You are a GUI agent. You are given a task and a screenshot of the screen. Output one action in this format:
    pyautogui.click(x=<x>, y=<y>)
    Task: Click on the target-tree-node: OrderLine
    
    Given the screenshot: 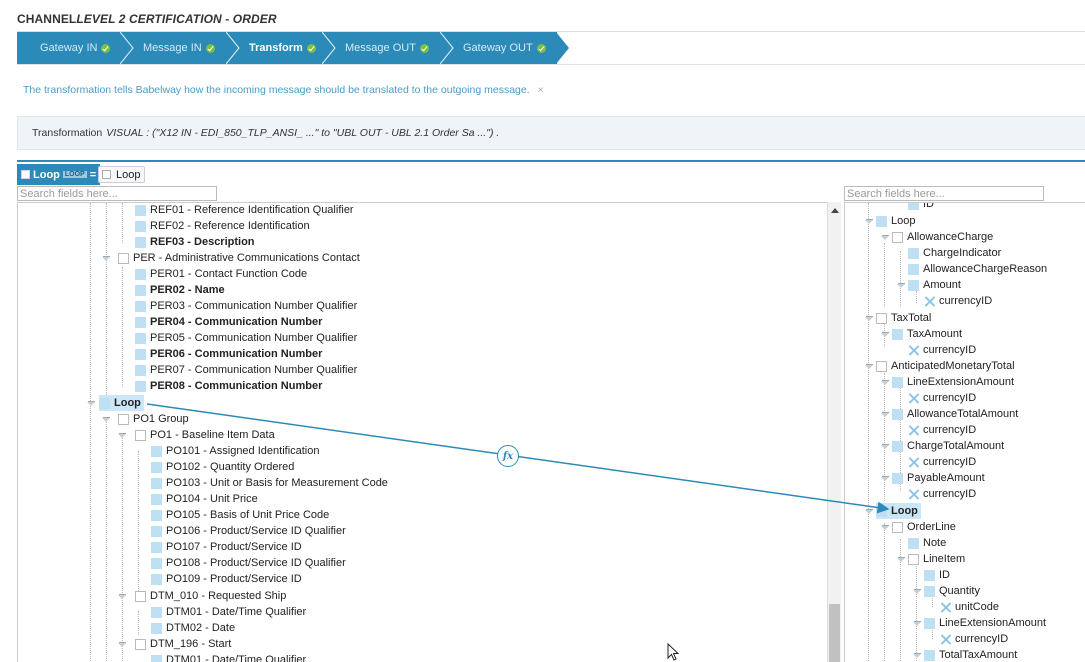 What is the action you would take?
    pyautogui.click(x=924, y=527)
    